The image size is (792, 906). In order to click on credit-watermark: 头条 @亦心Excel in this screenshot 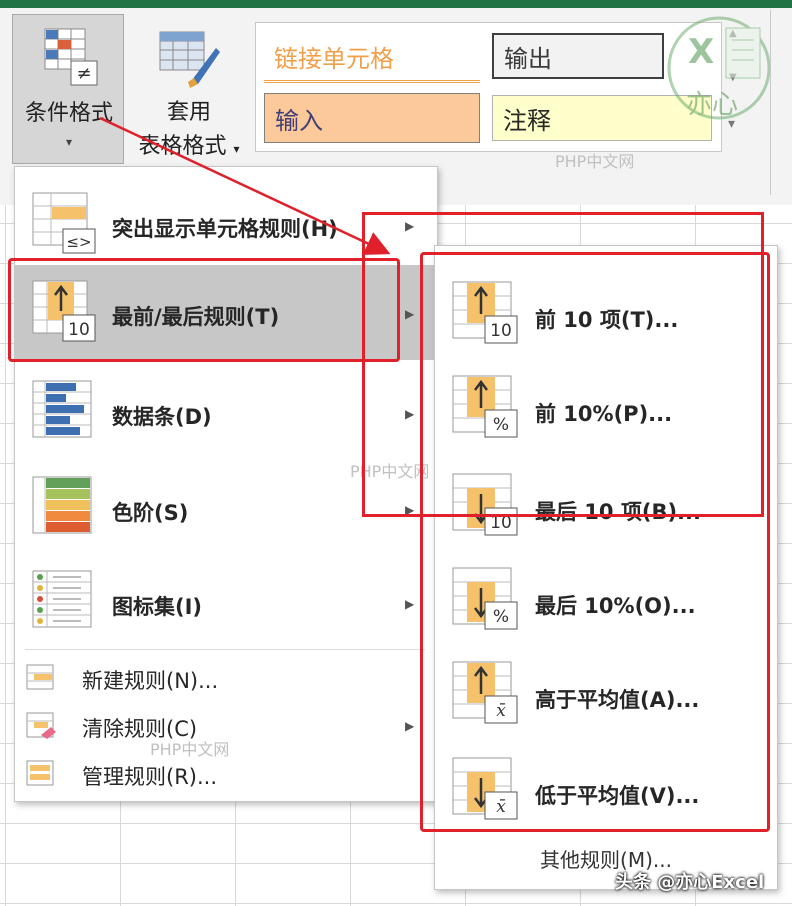, I will do `click(690, 882)`.